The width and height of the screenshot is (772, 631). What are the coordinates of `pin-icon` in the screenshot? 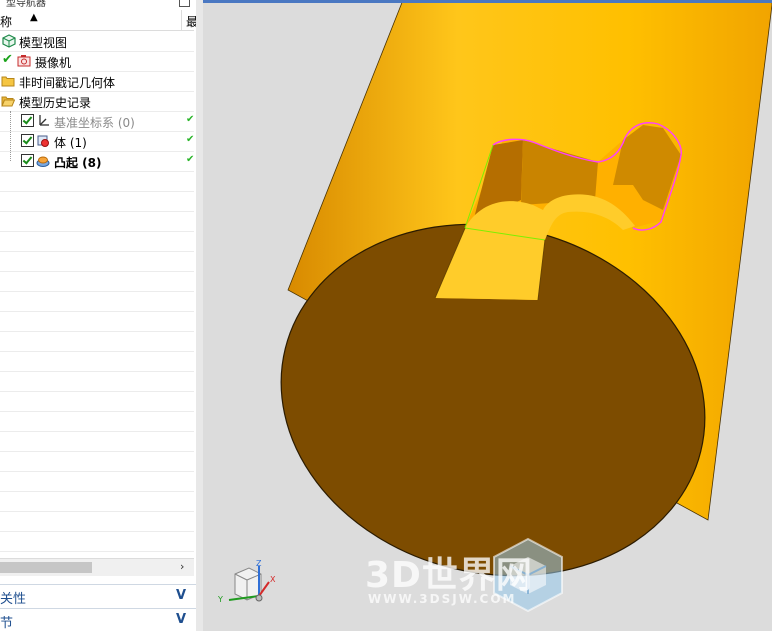 It's located at (184, 3).